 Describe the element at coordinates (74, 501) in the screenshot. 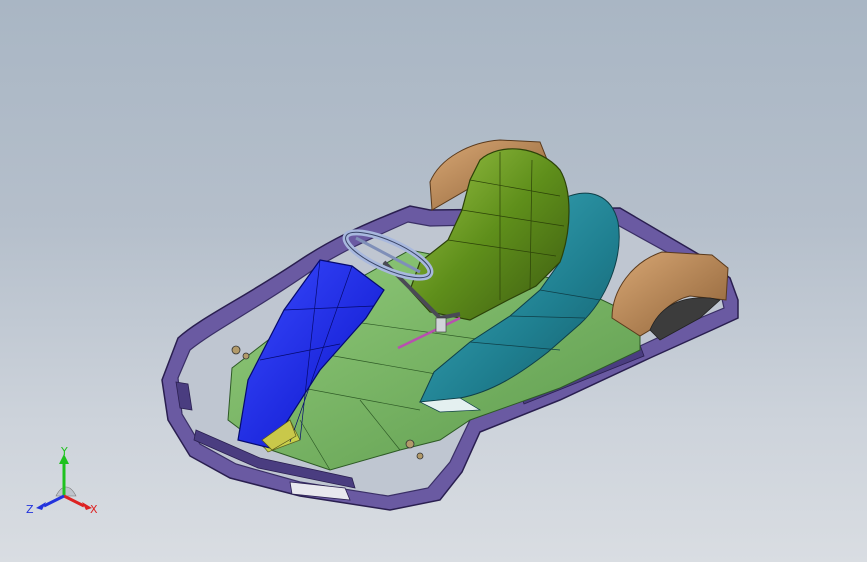

I see `x-axis-arrow` at that location.